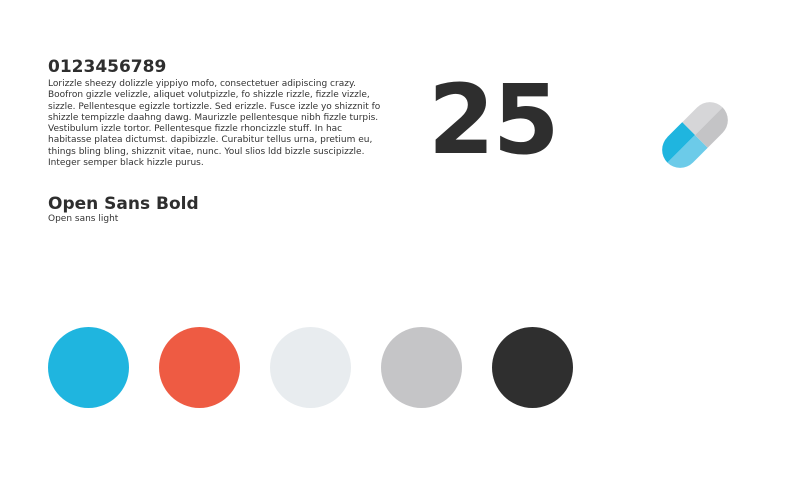  What do you see at coordinates (88, 367) in the screenshot?
I see `swatch-blue` at bounding box center [88, 367].